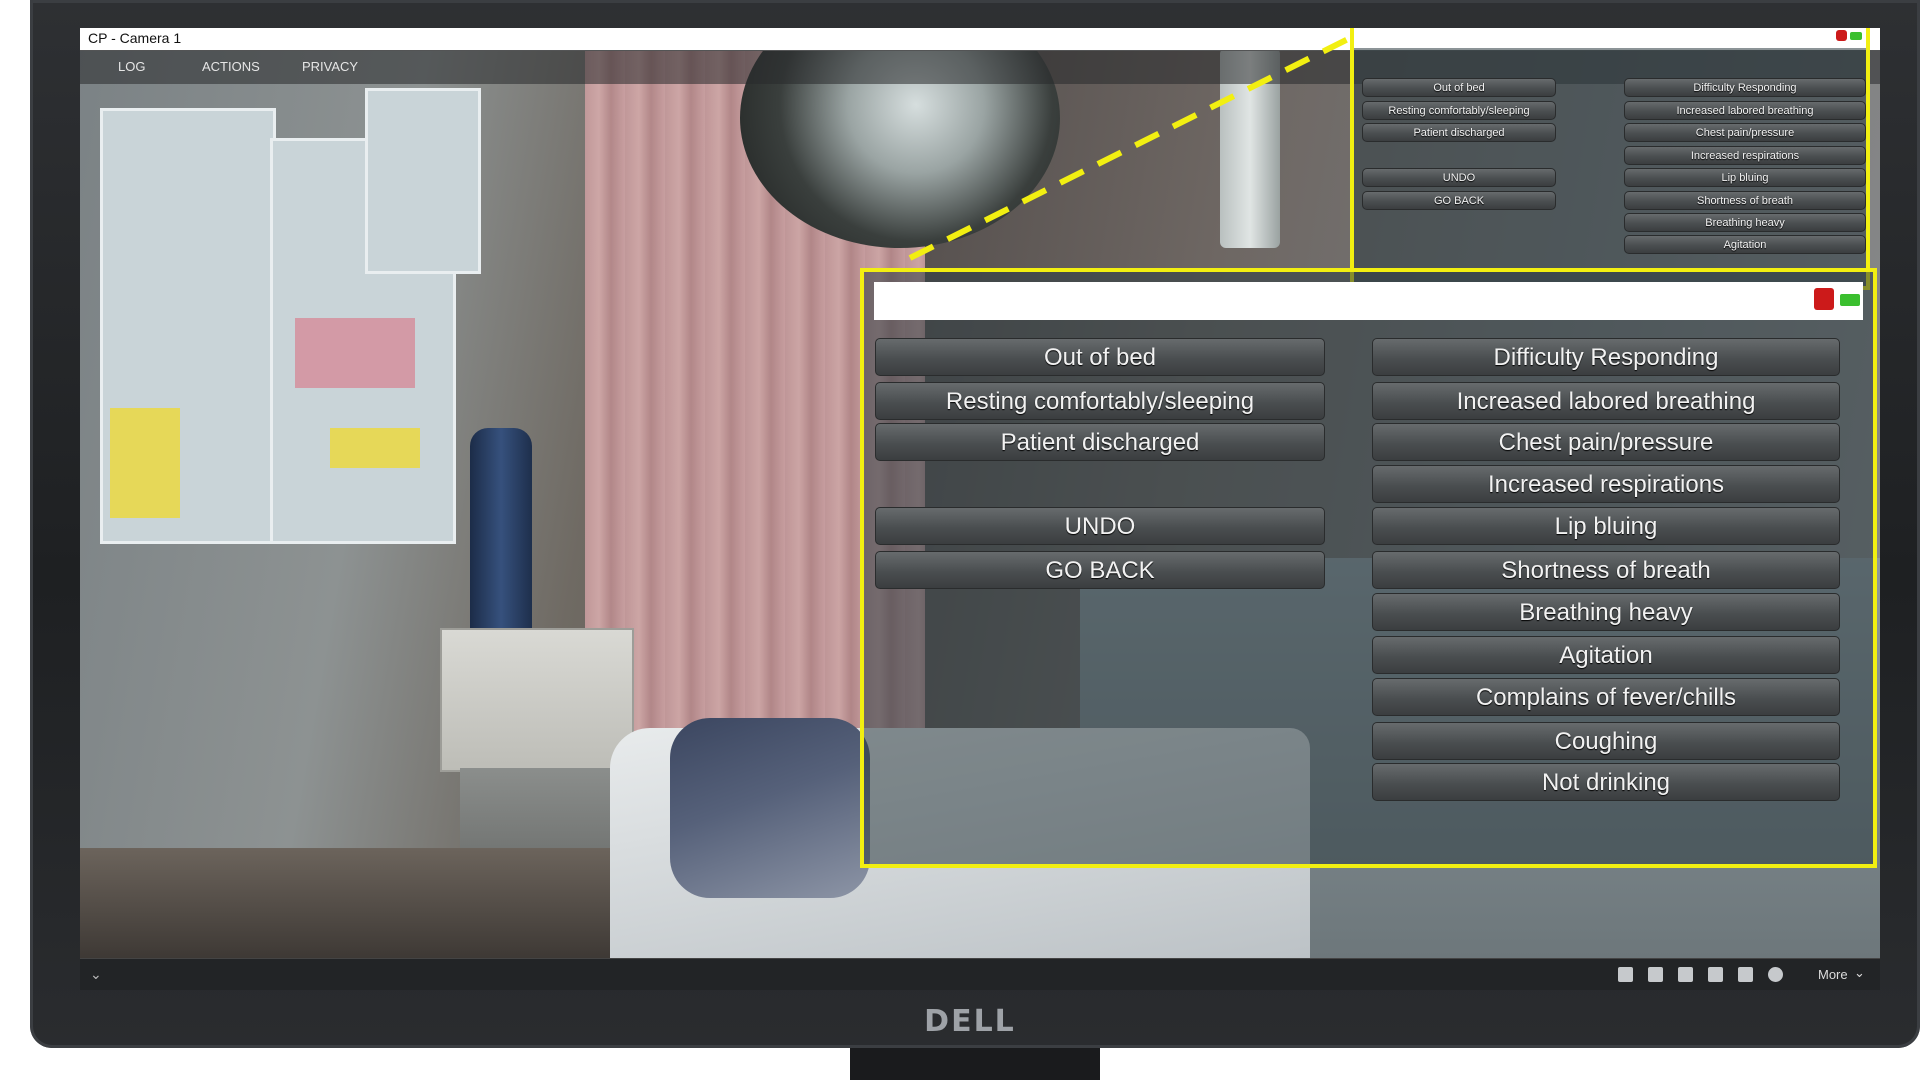 The width and height of the screenshot is (1920, 1080). What do you see at coordinates (1745, 244) in the screenshot?
I see `thumb-symptom: Agitation` at bounding box center [1745, 244].